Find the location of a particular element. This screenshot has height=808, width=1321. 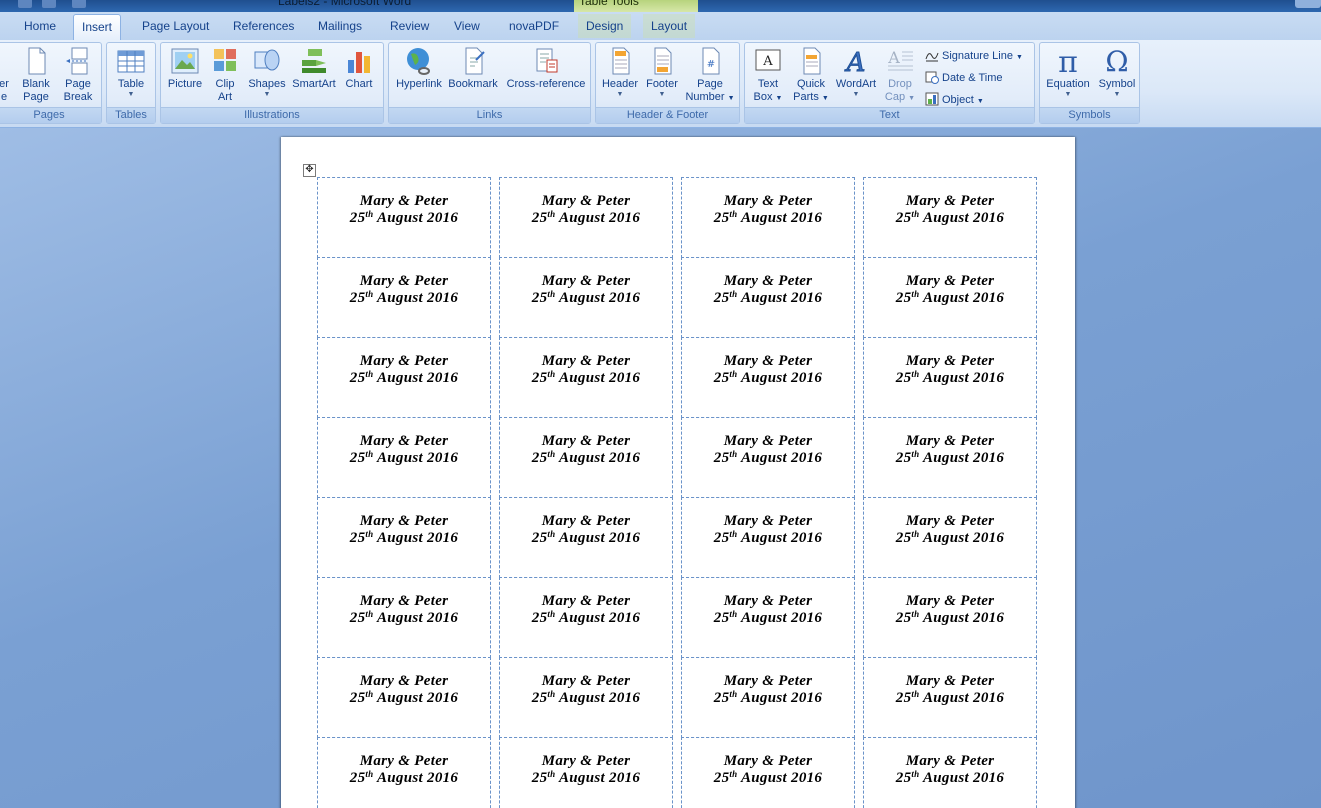

smartart-button: SmartArt is located at coordinates (314, 68).